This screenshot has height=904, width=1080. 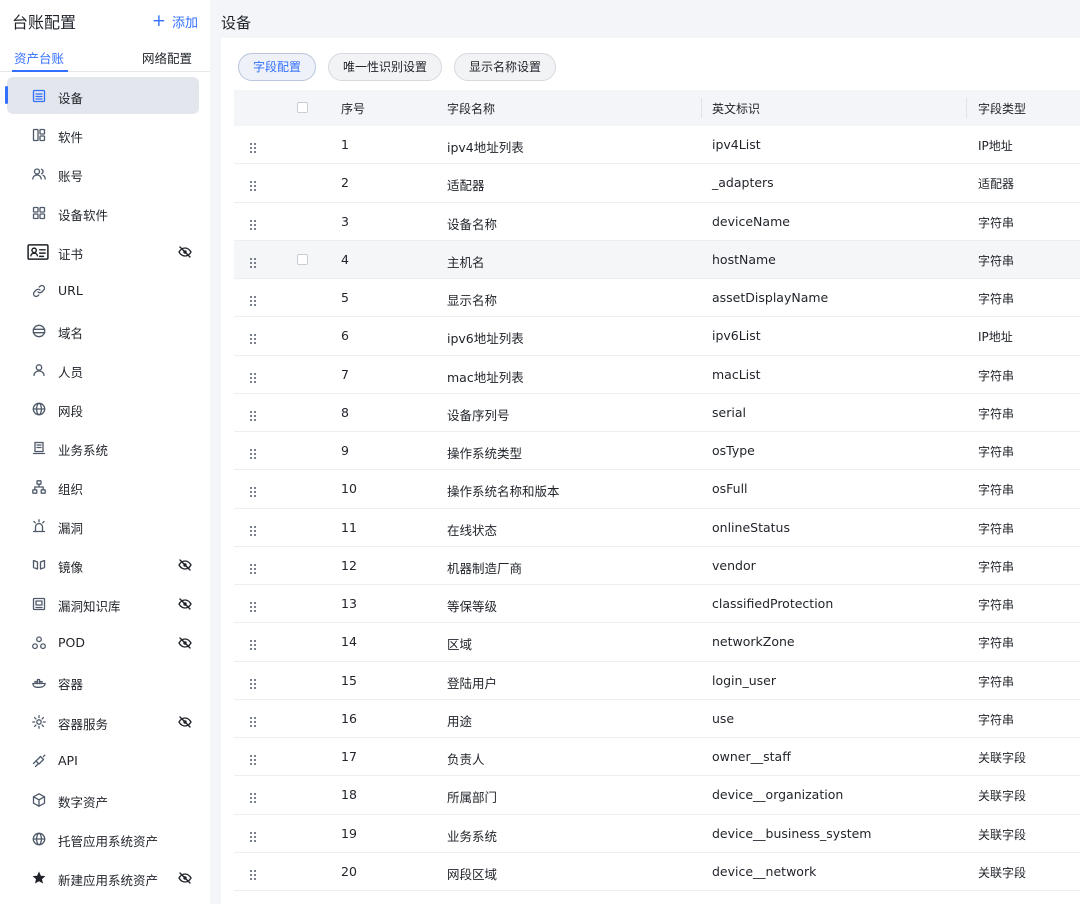 I want to click on table-row: 8 设备序列号 serial 字符串, so click(x=657, y=413).